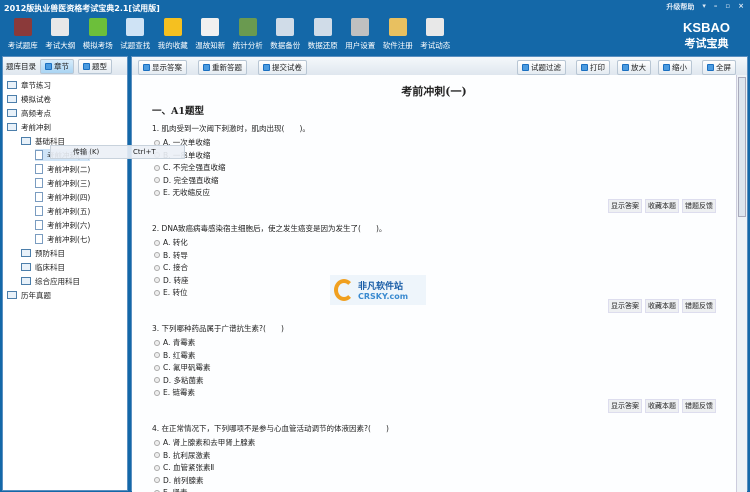 The image size is (750, 492). What do you see at coordinates (171, 280) in the screenshot?
I see `answer-option: D. 转座` at bounding box center [171, 280].